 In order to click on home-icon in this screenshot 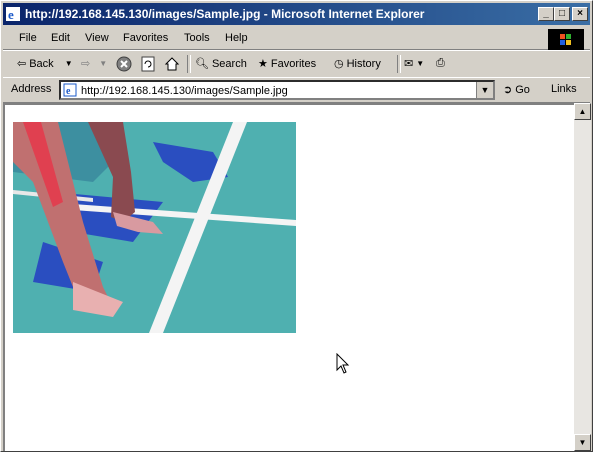, I will do `click(172, 64)`.